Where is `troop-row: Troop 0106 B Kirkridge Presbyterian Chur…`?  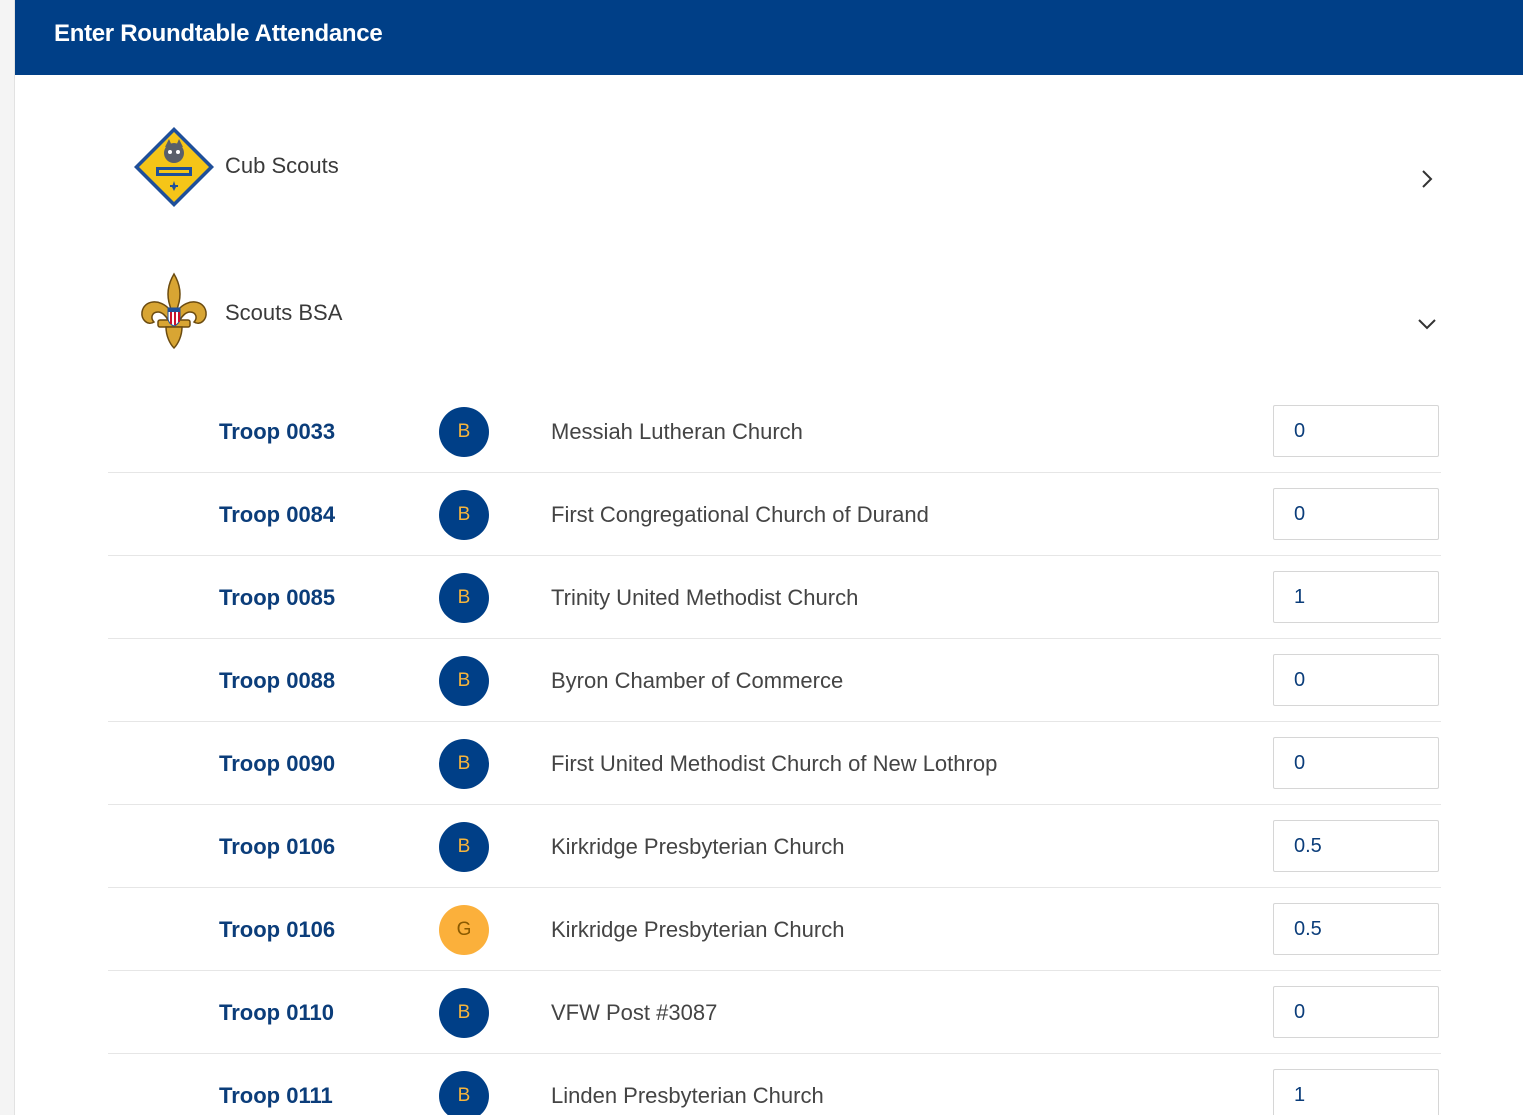 troop-row: Troop 0106 B Kirkridge Presbyterian Chur… is located at coordinates (774, 846).